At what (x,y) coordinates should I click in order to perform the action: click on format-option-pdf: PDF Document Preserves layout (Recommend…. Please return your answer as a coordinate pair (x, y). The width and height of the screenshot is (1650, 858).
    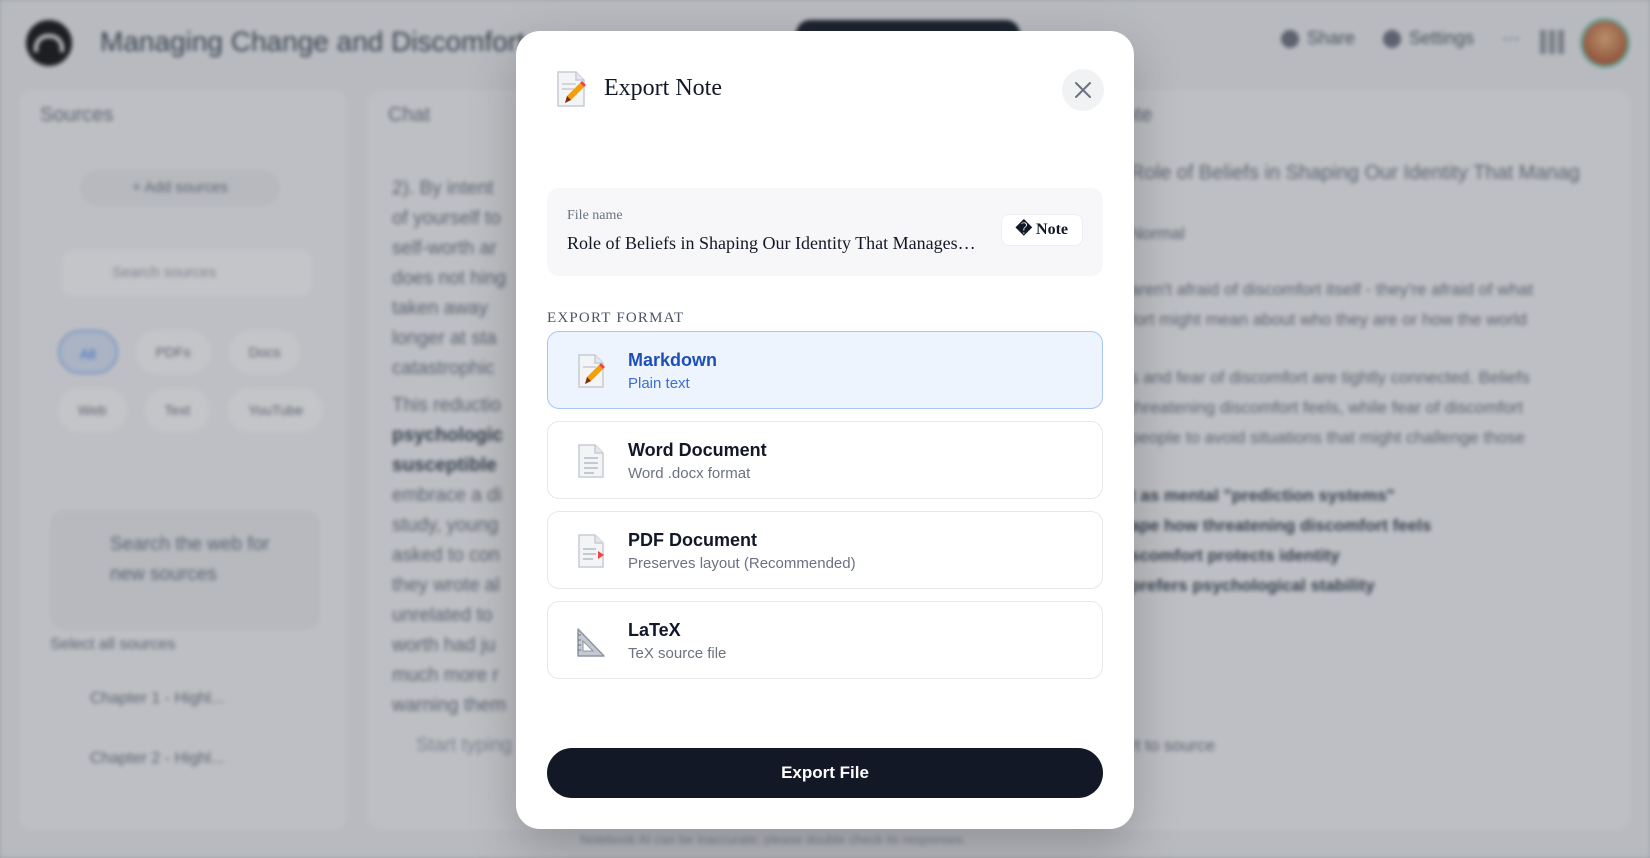
    Looking at the image, I should click on (825, 550).